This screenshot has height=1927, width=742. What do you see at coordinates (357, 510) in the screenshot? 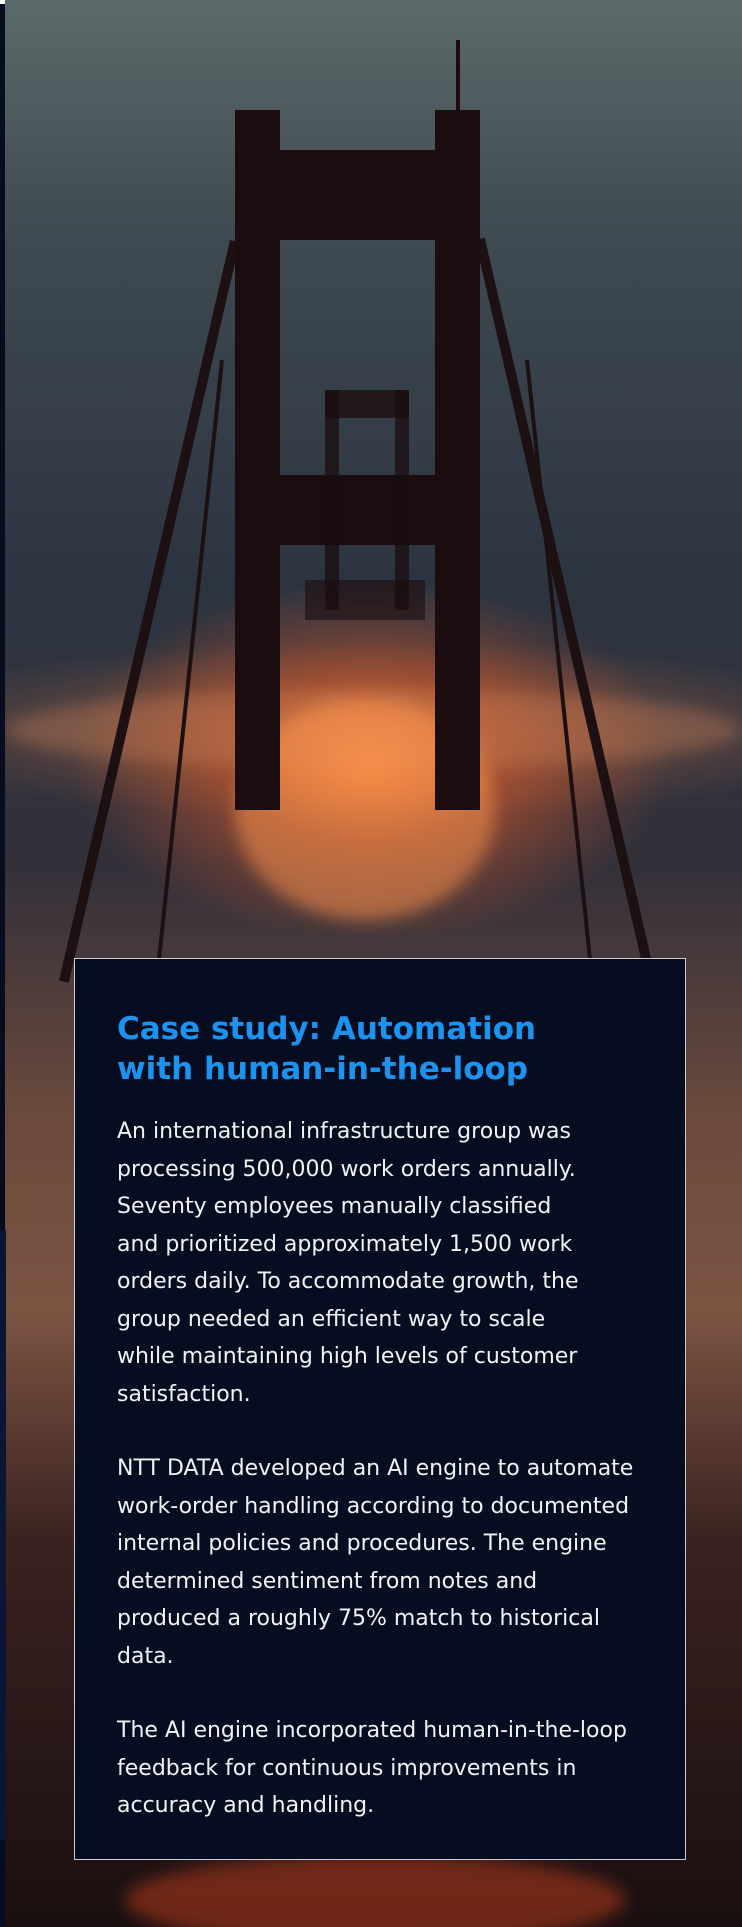
I see `tower-near-mid-beam` at bounding box center [357, 510].